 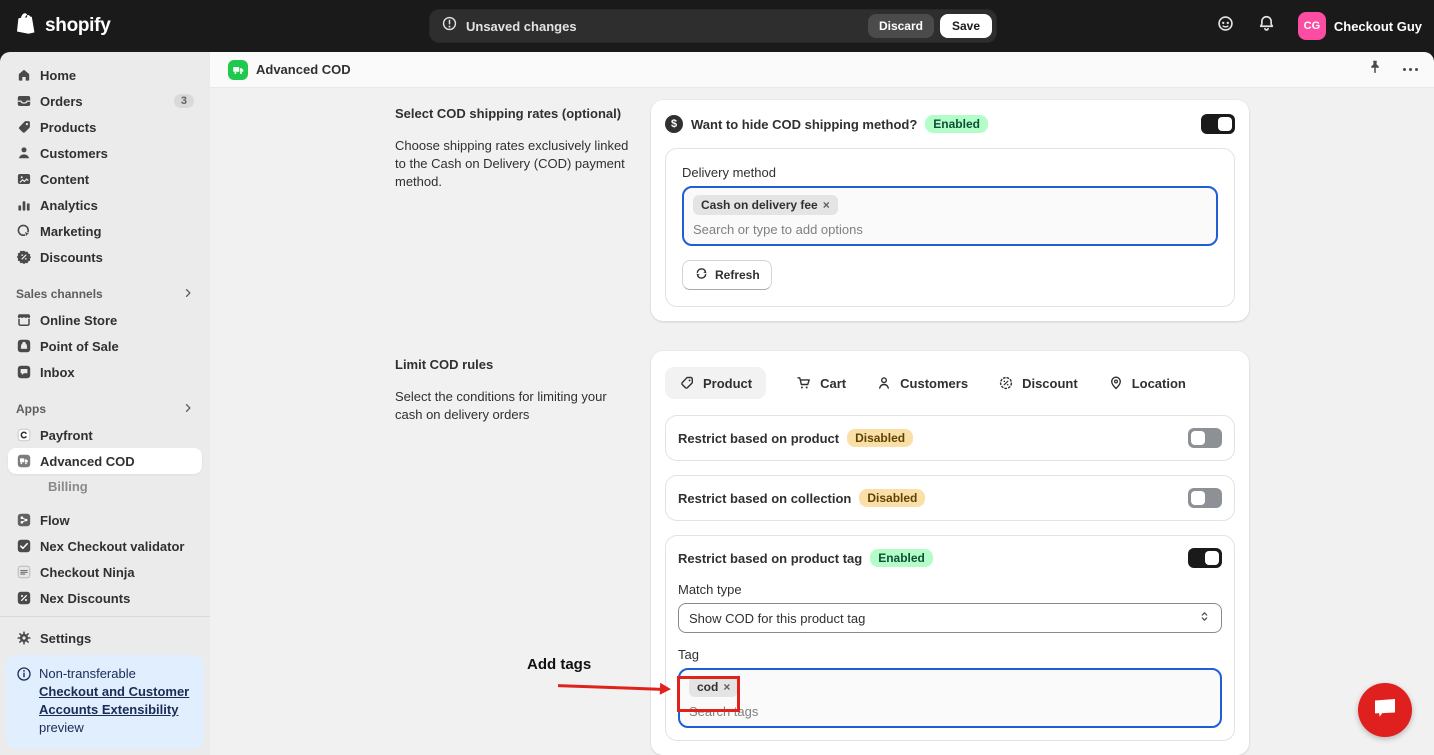 I want to click on cod-dollar-icon: $, so click(x=674, y=124).